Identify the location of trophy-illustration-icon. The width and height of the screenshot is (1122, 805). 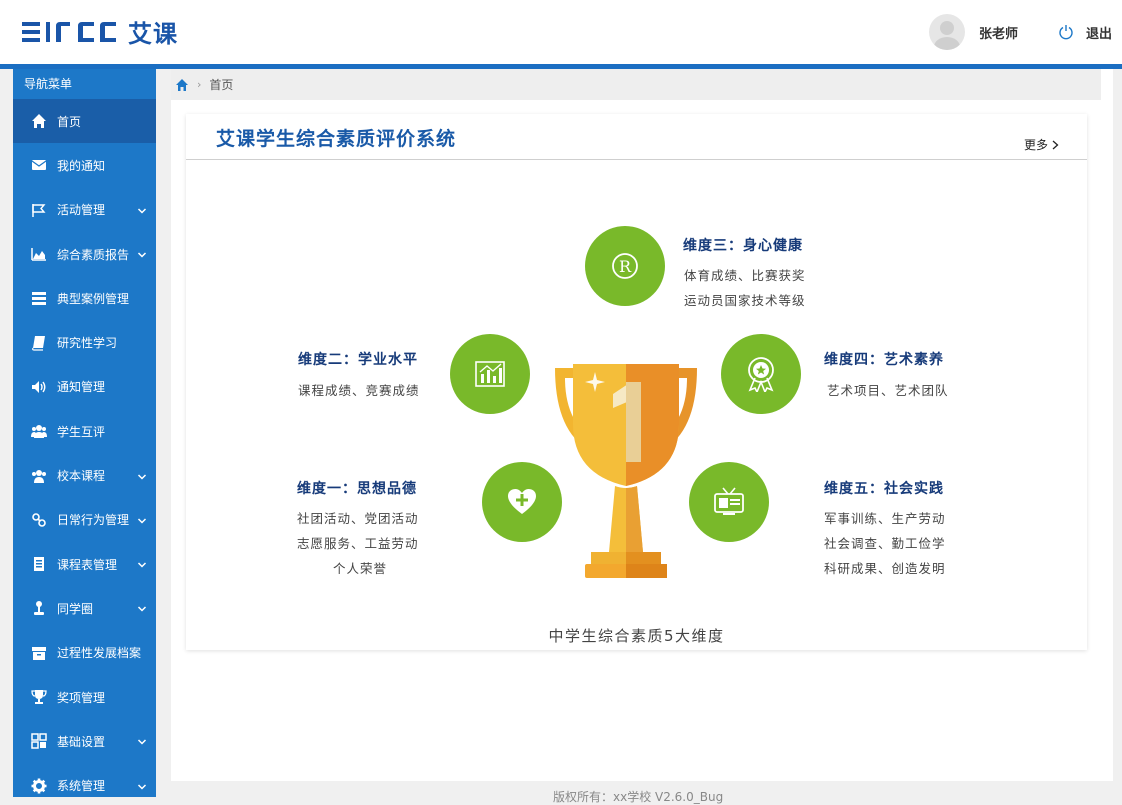
(626, 471).